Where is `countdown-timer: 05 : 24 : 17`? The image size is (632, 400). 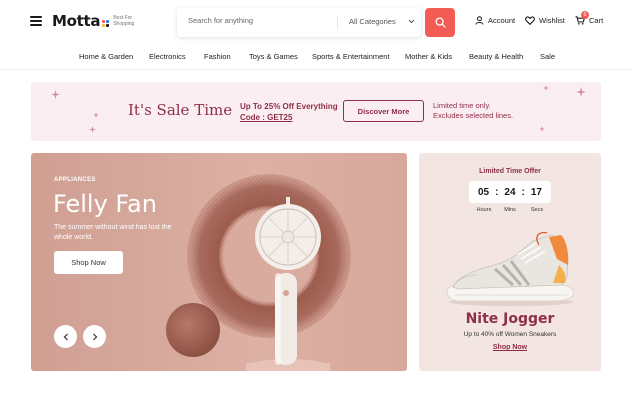
countdown-timer: 05 : 24 : 17 is located at coordinates (510, 192).